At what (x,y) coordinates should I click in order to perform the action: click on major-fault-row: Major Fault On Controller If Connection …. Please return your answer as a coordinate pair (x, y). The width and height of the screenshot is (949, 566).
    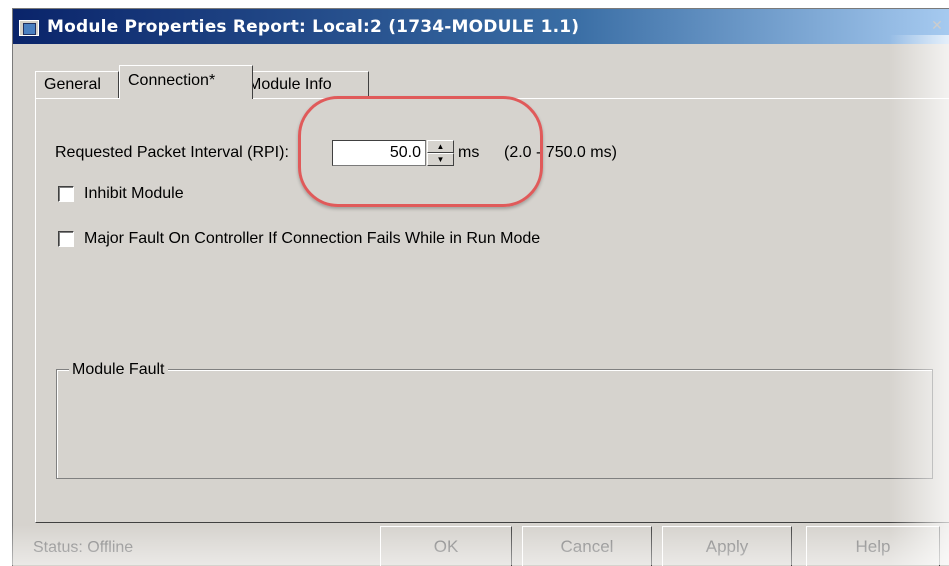
    Looking at the image, I should click on (299, 239).